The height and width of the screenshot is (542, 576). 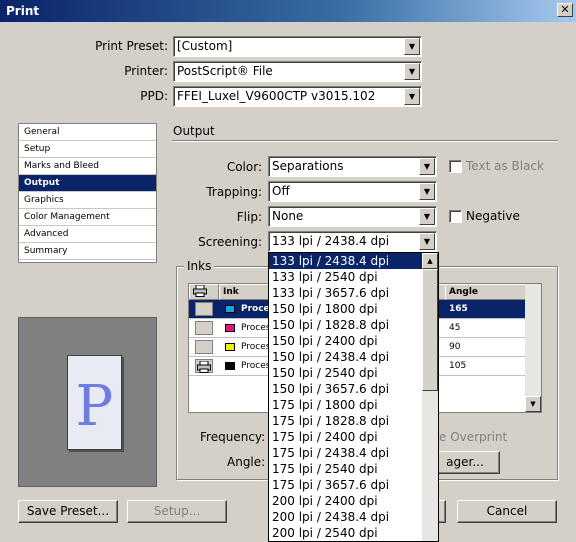 I want to click on screening-option: 200 lpi / 2540 dpi, so click(x=345, y=533).